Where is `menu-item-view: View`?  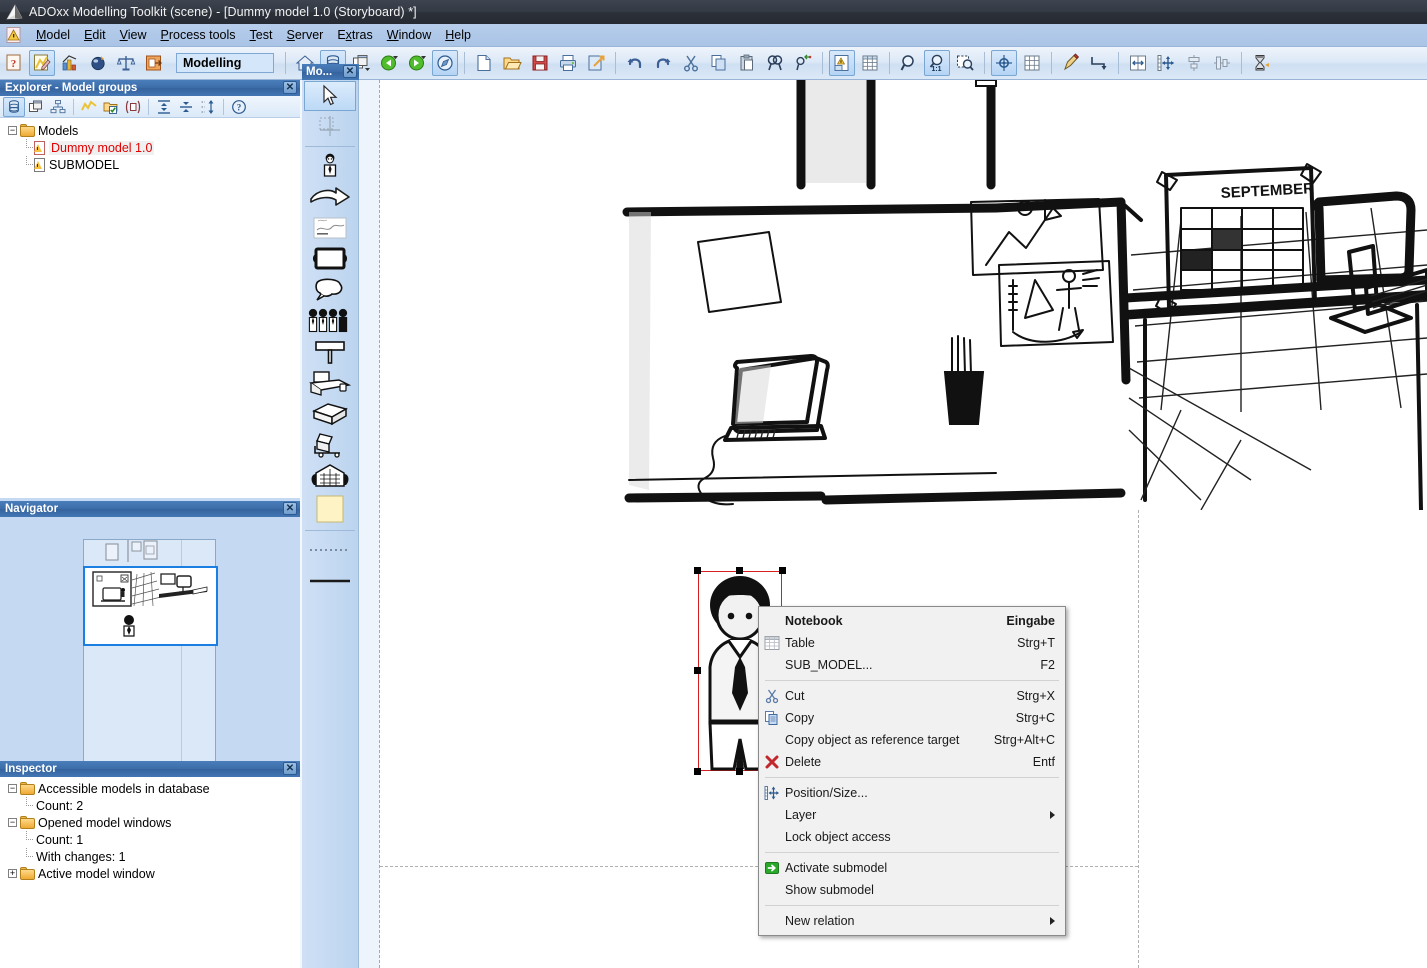 menu-item-view: View is located at coordinates (133, 35).